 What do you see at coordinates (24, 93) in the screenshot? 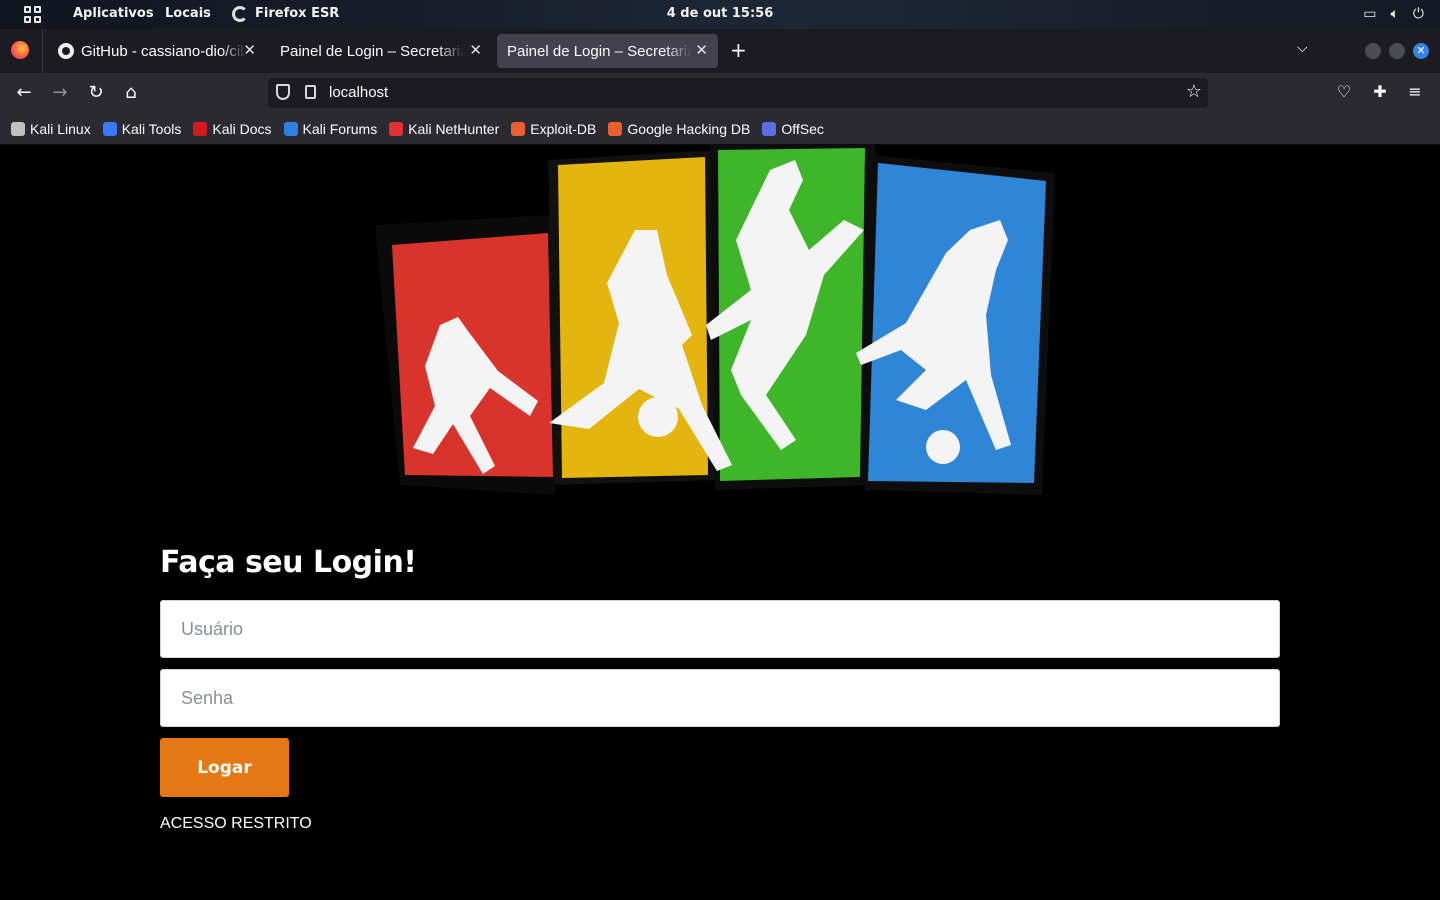
I see `back-button: ←` at bounding box center [24, 93].